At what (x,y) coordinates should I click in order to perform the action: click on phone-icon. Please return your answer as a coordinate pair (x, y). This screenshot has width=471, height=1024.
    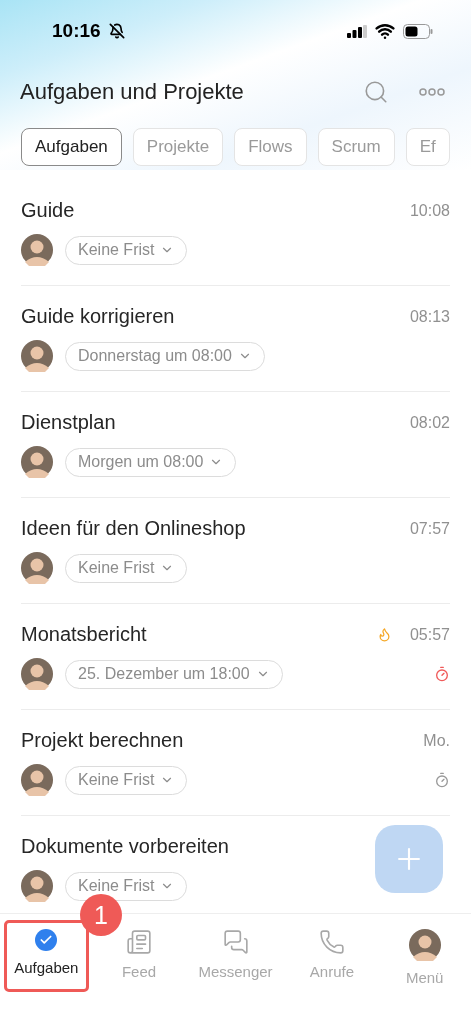
    Looking at the image, I should click on (331, 942).